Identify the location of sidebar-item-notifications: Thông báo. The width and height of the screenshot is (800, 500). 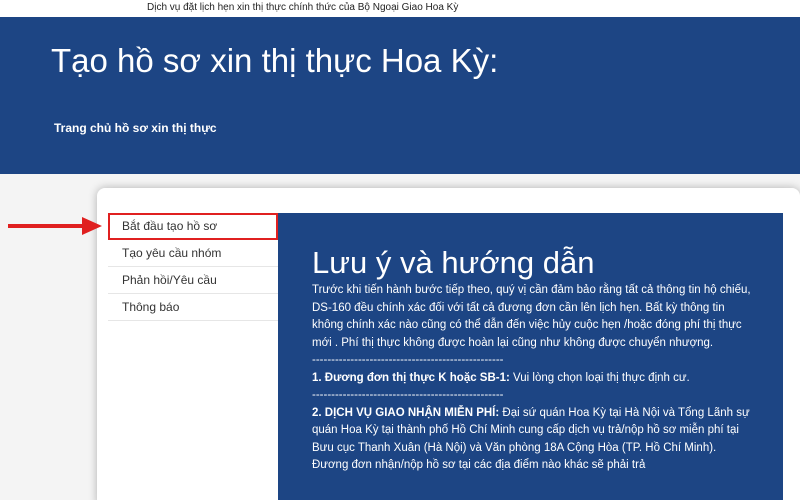
(193, 307).